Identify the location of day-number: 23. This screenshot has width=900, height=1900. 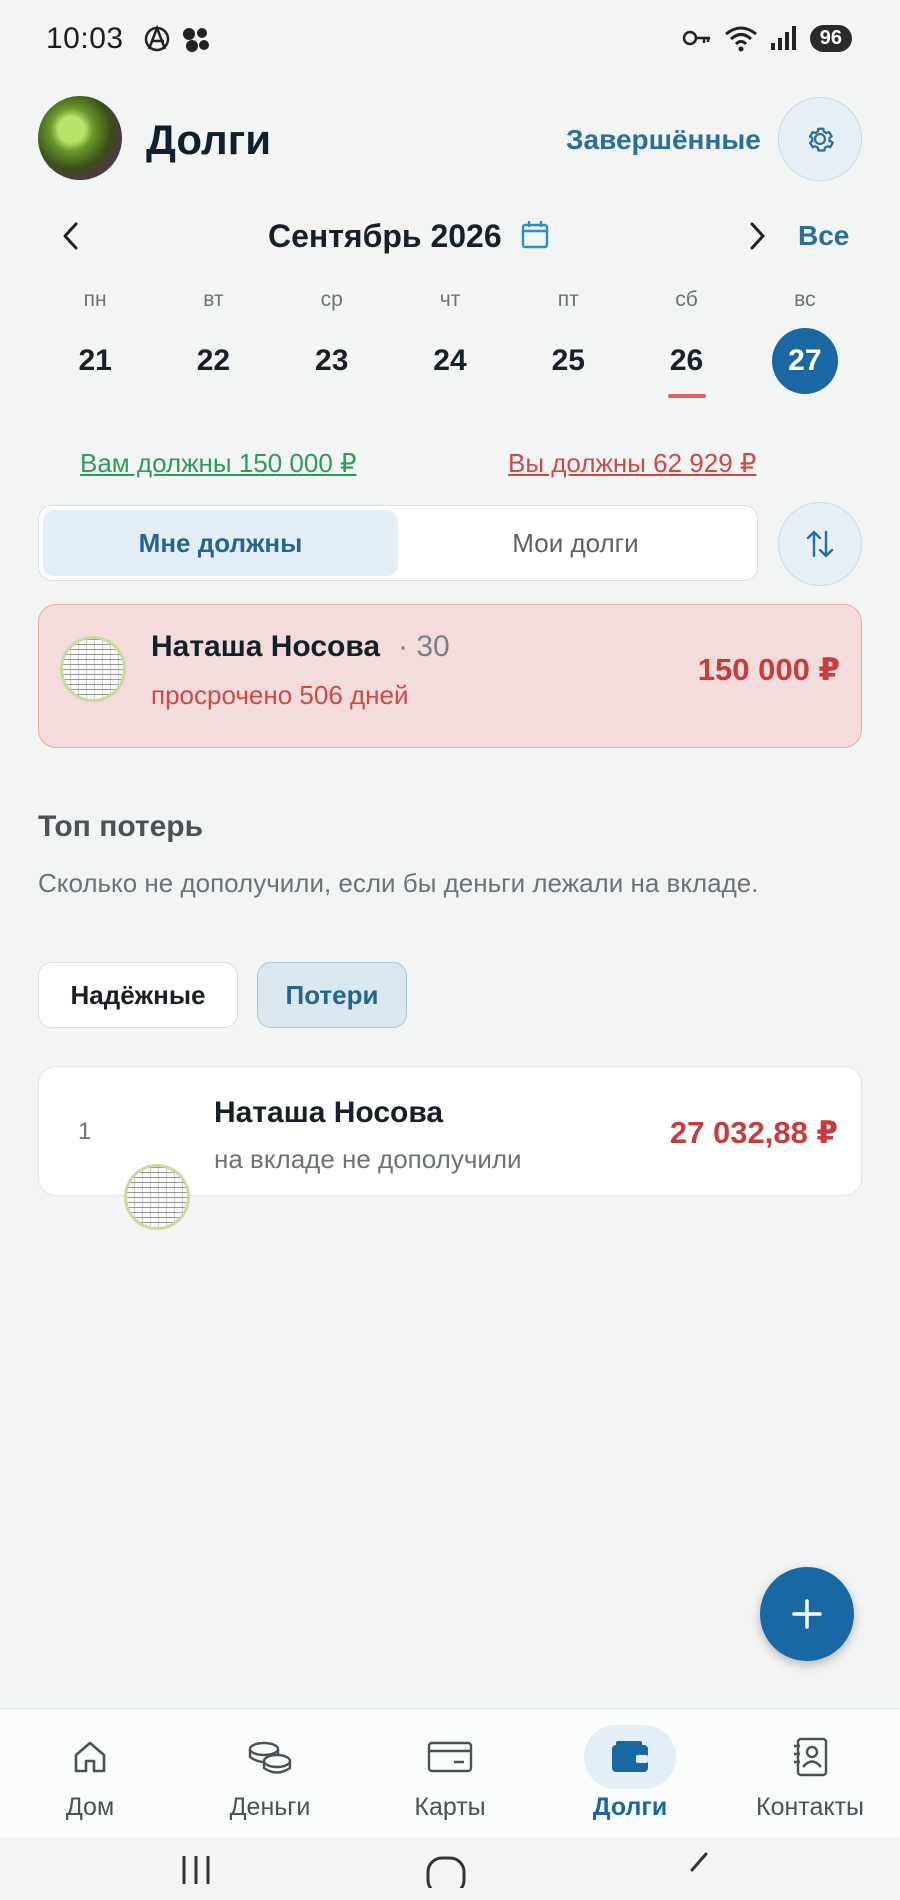
(332, 360).